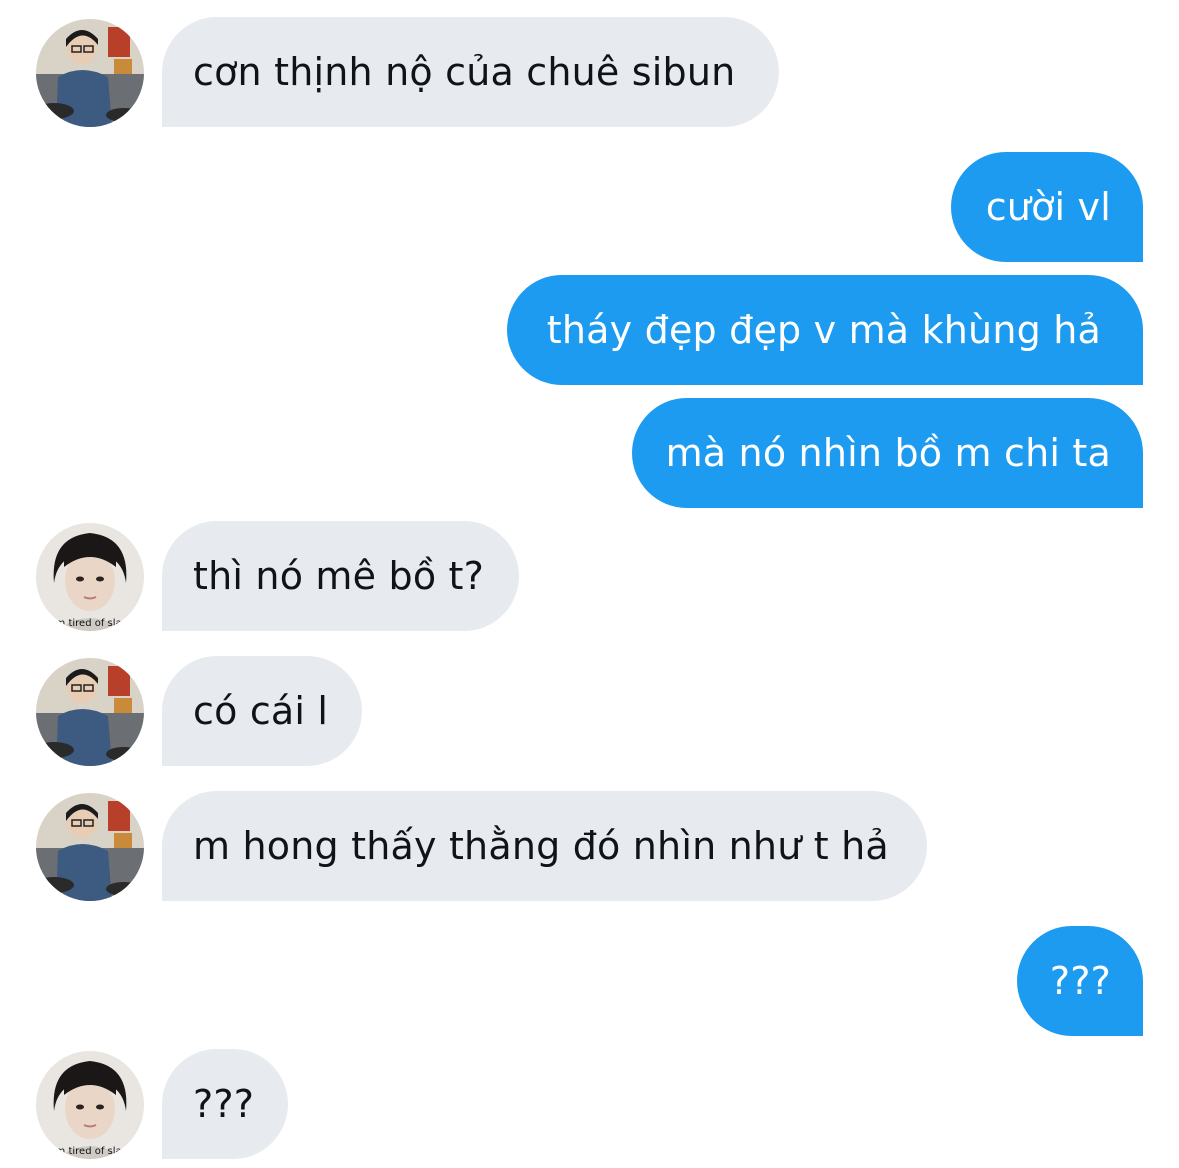 The width and height of the screenshot is (1179, 1168). I want to click on message-text: tháy đẹp đẹp v mà khùng hả, so click(823, 330).